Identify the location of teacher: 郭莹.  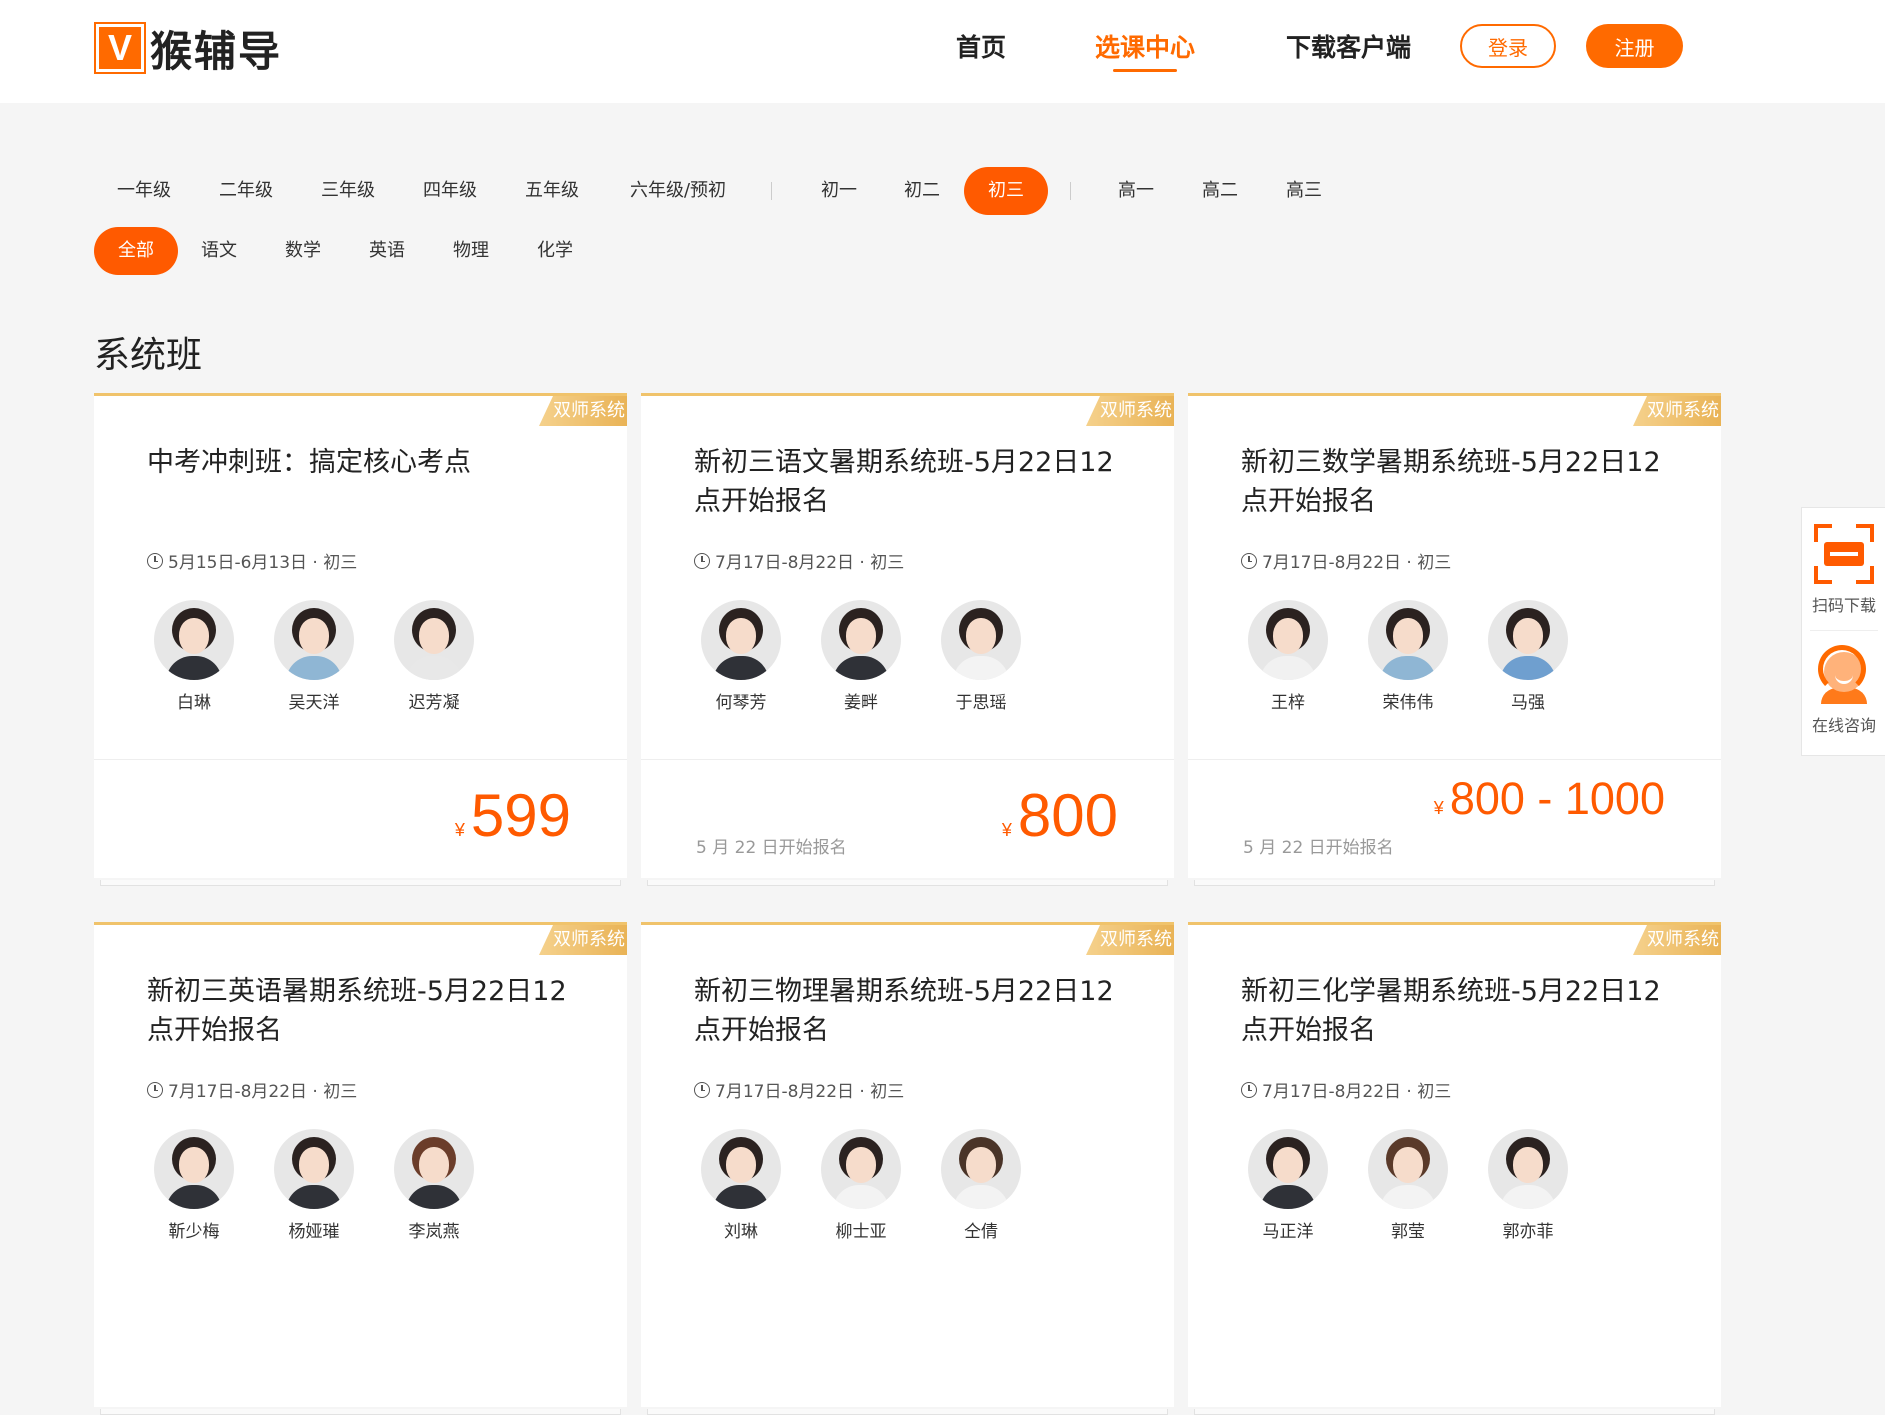
(1408, 1185).